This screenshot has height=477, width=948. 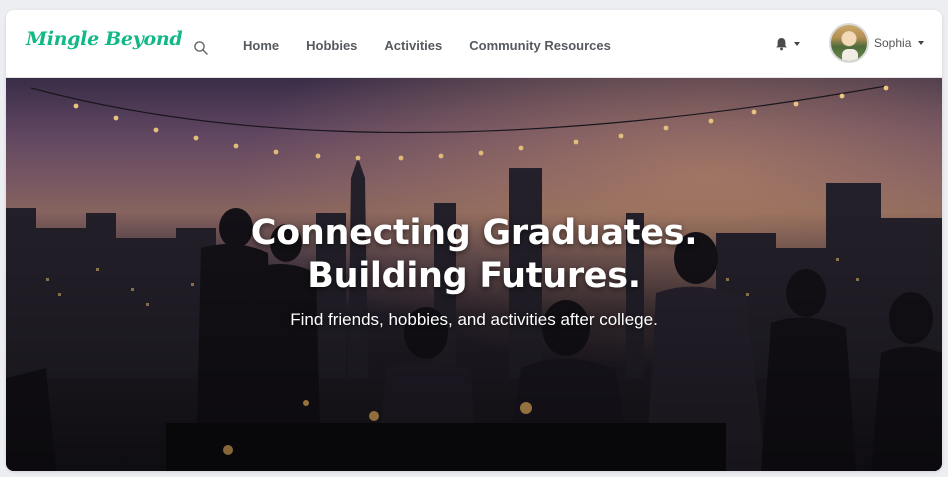 What do you see at coordinates (540, 45) in the screenshot?
I see `nav-community-resources: Community Resources` at bounding box center [540, 45].